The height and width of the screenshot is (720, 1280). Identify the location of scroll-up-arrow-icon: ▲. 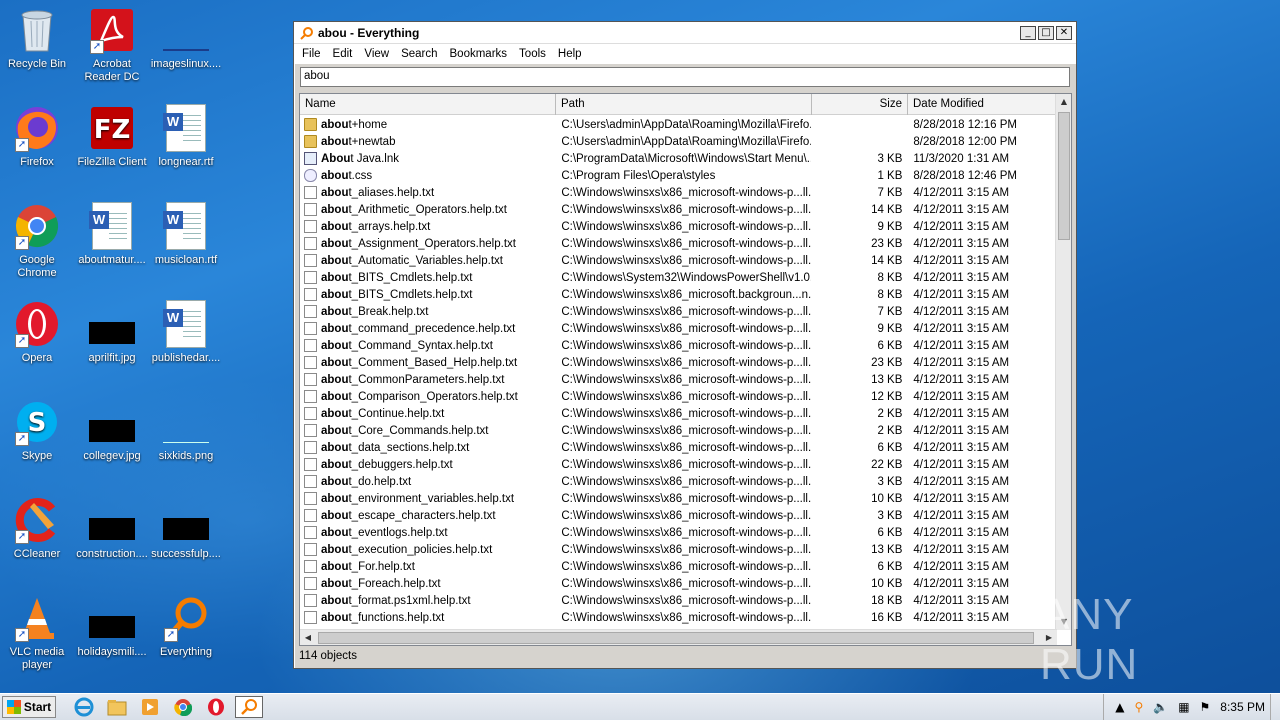
(1063, 102).